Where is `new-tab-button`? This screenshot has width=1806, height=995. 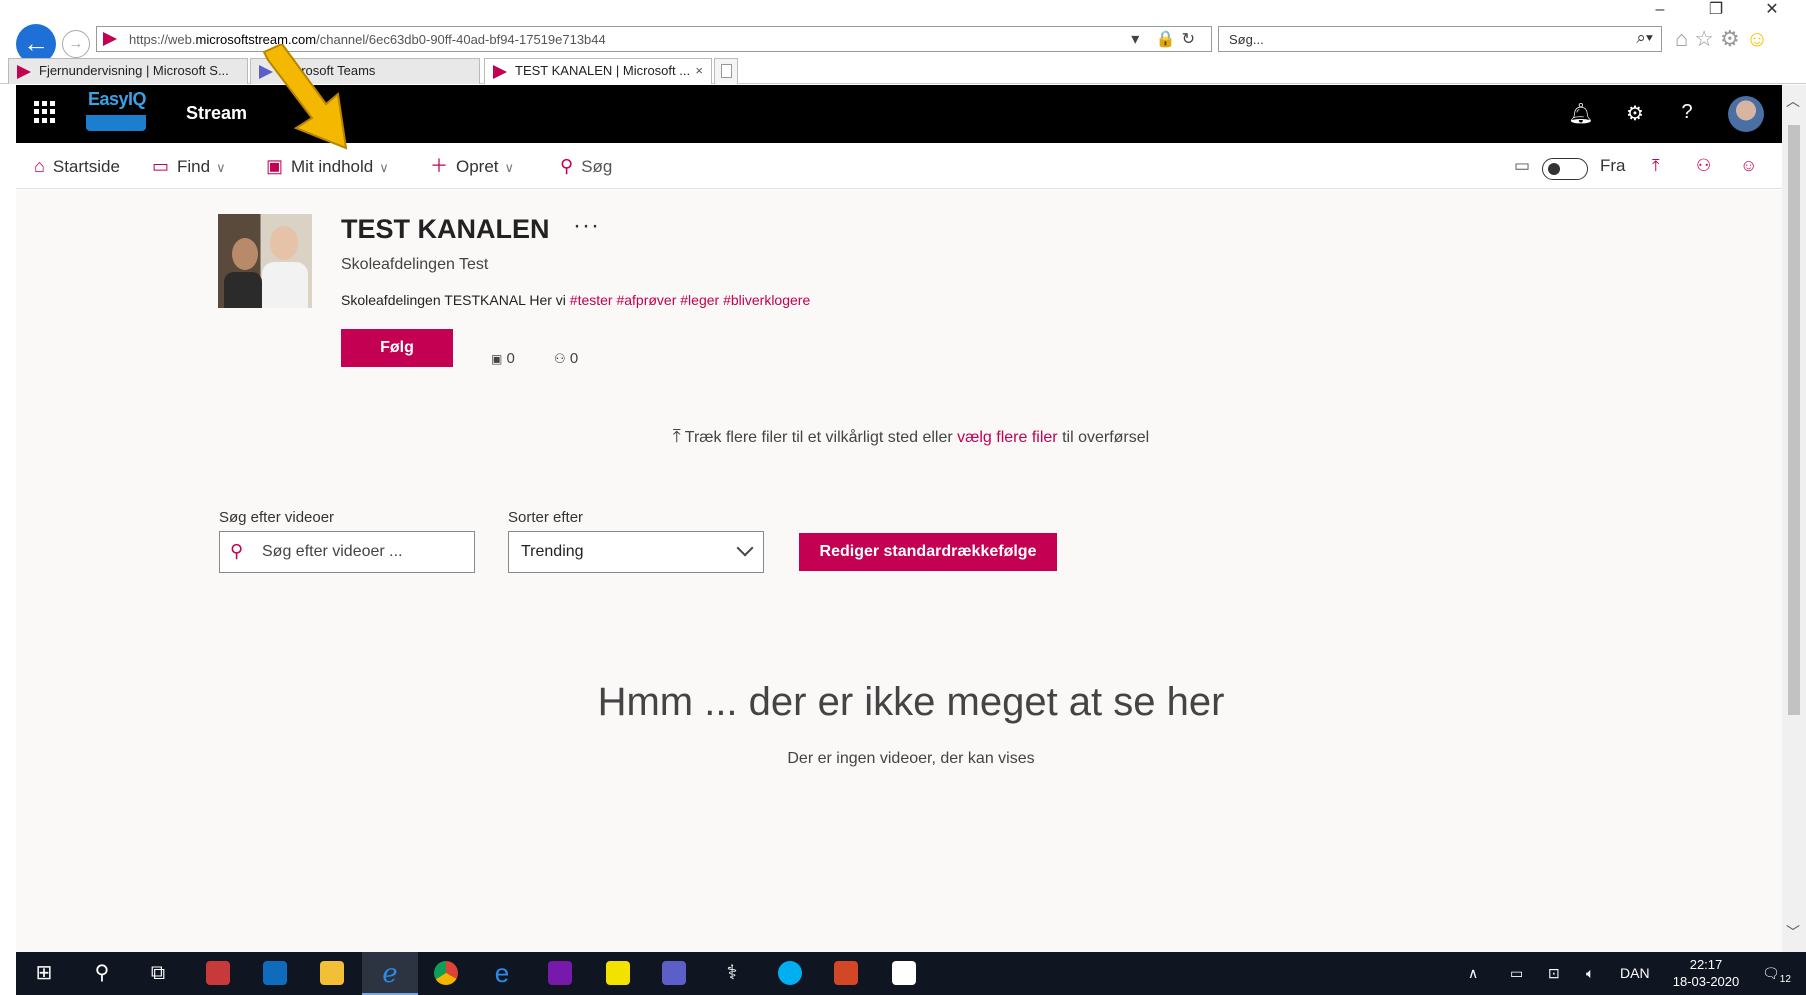
new-tab-button is located at coordinates (726, 71).